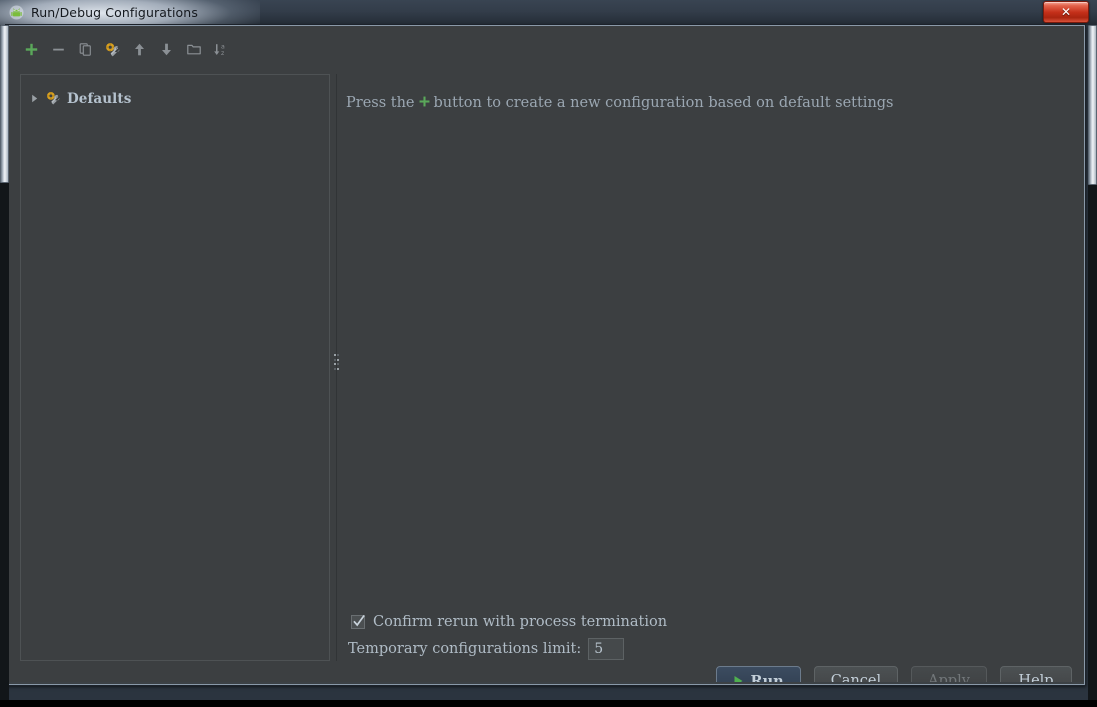 The height and width of the screenshot is (707, 1097). What do you see at coordinates (778, 677) in the screenshot?
I see `run-label-after: n` at bounding box center [778, 677].